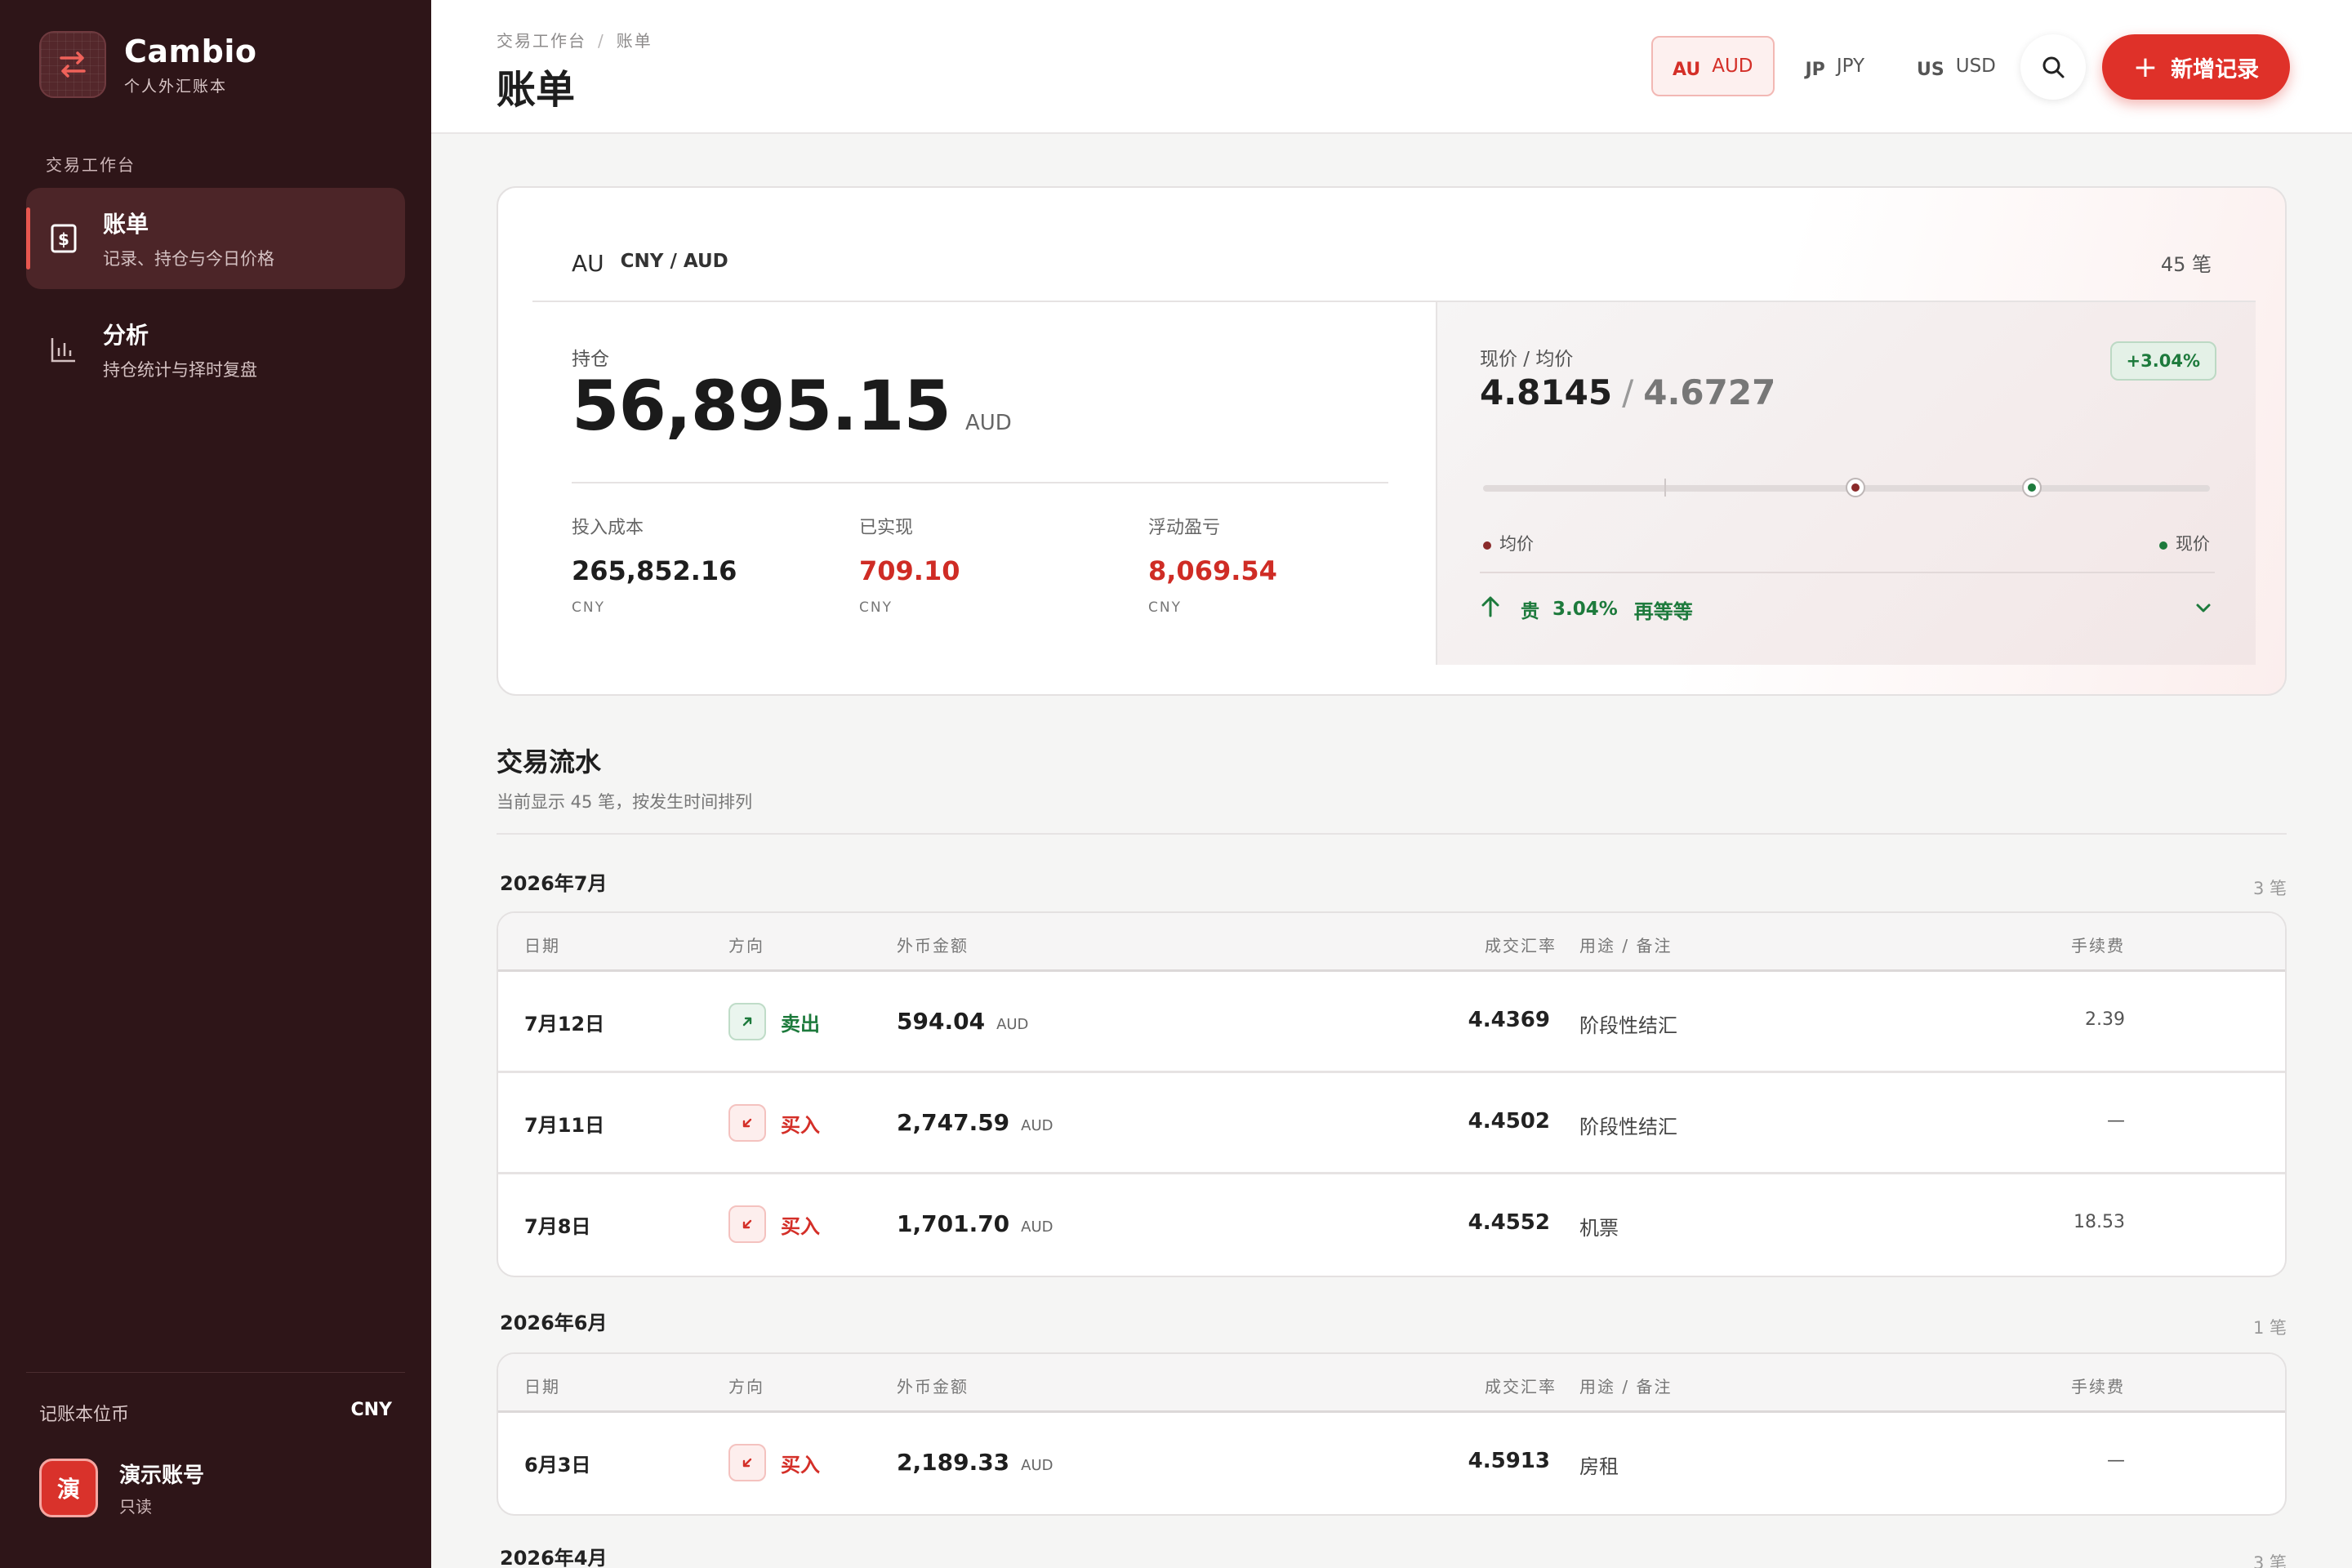 Image resolution: width=2352 pixels, height=1568 pixels. Describe the element at coordinates (1509, 1121) in the screenshot. I see `cell-rate: 4.4502` at that location.